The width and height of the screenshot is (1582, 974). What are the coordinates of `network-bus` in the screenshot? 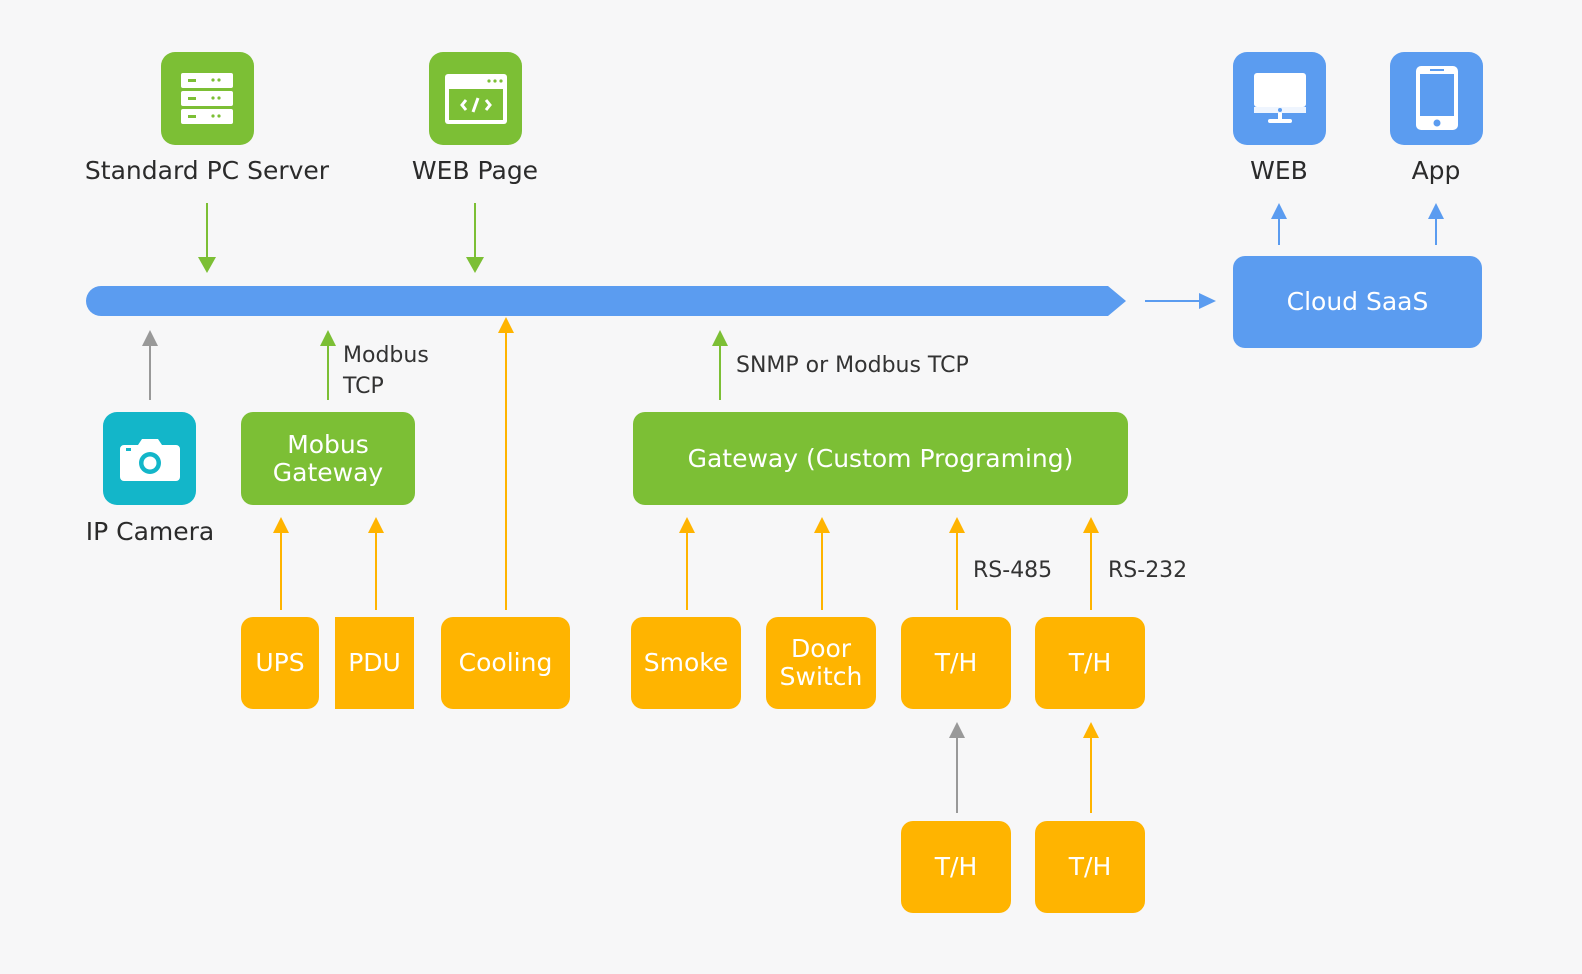 It's located at (606, 301).